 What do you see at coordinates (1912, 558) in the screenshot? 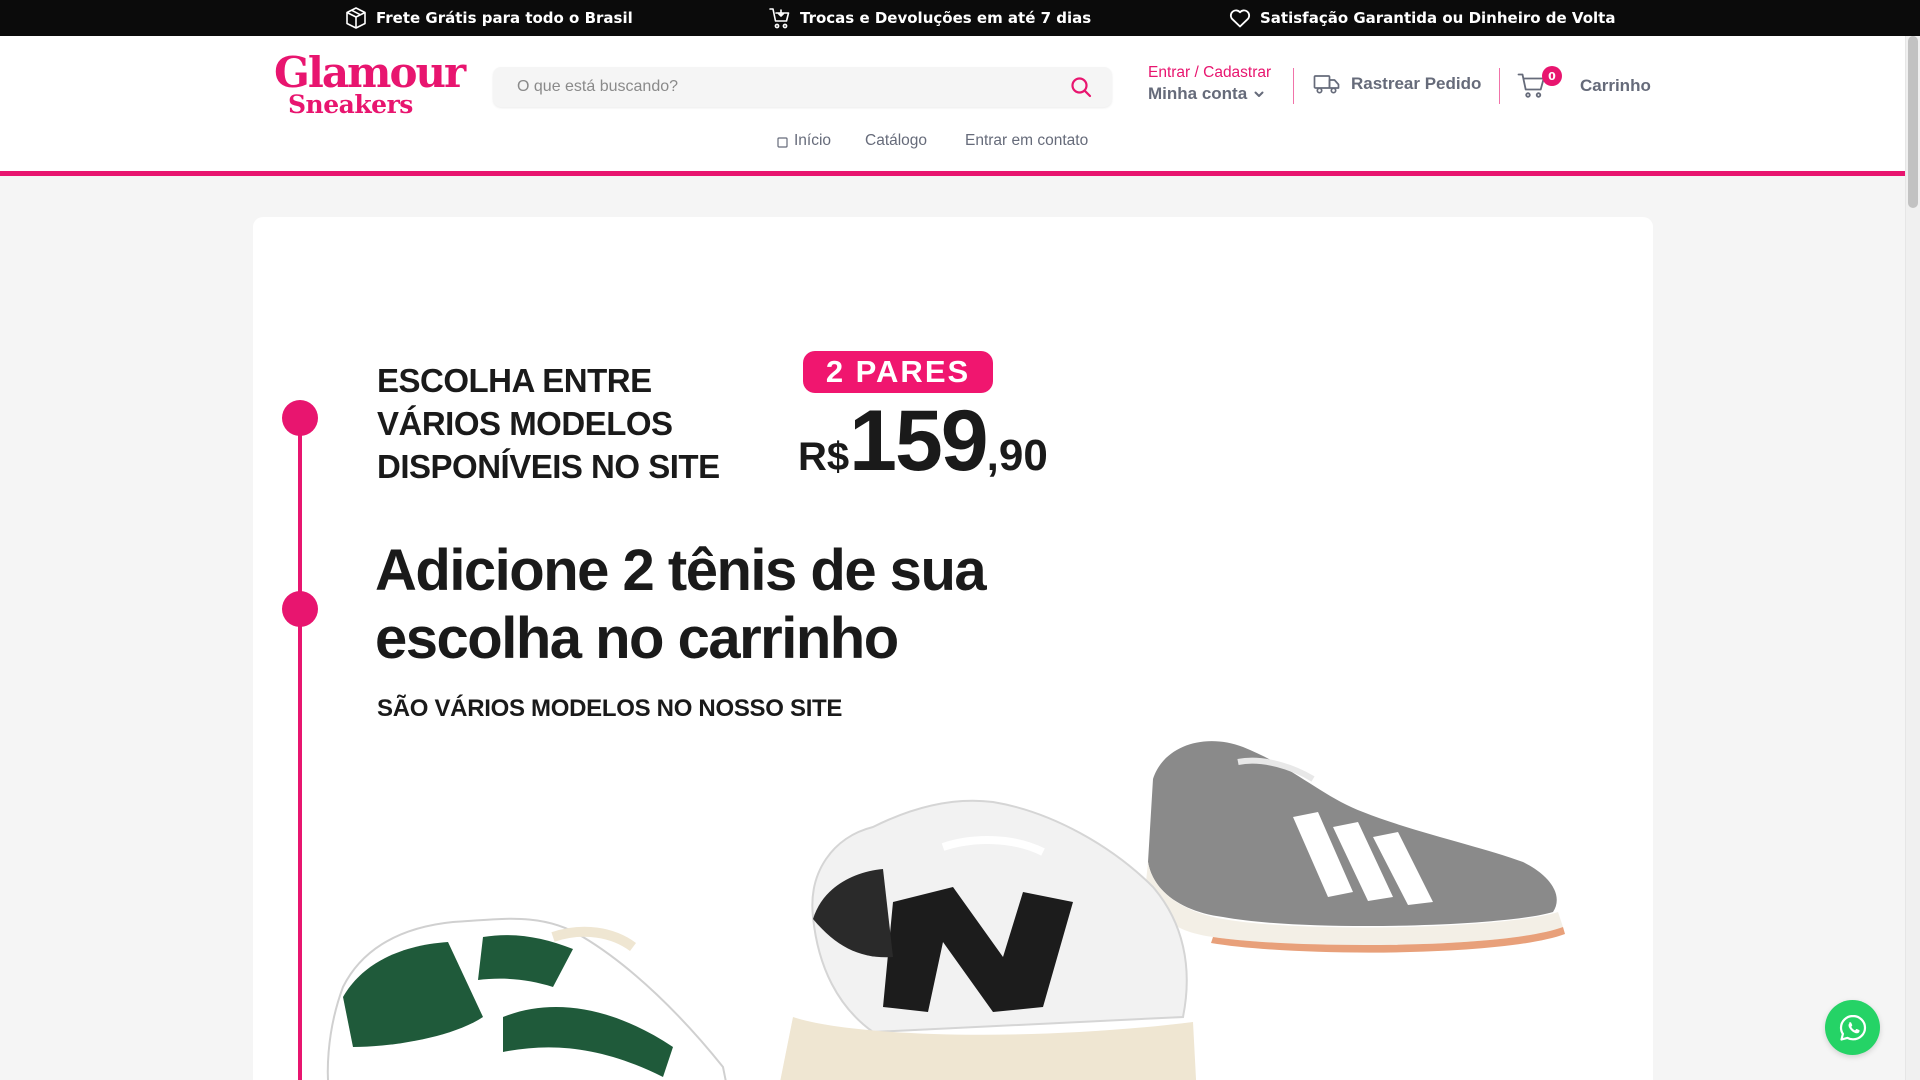
I see `page-scrollbar` at bounding box center [1912, 558].